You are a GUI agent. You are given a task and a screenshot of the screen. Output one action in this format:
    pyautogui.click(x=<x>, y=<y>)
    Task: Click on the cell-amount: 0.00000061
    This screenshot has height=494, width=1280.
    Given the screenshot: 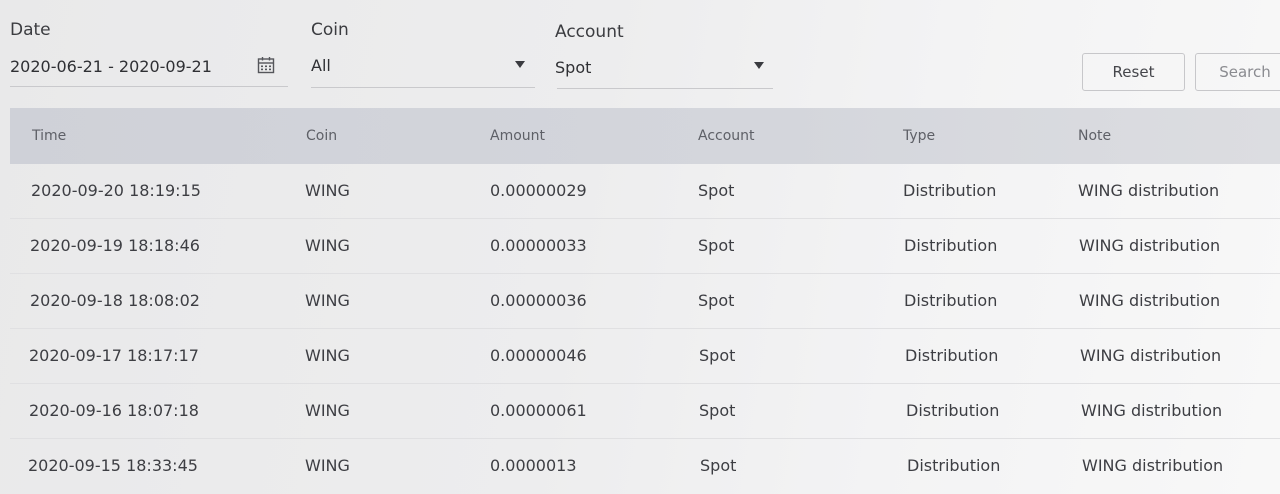 What is the action you would take?
    pyautogui.click(x=538, y=410)
    